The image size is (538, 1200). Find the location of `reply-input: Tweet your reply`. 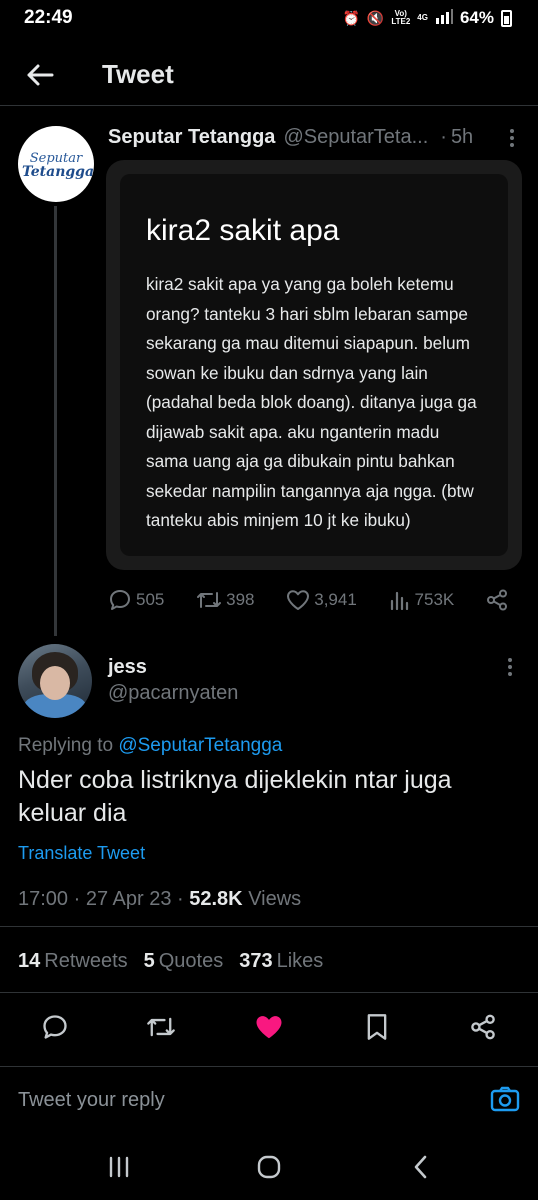

reply-input: Tweet your reply is located at coordinates (91, 1100).